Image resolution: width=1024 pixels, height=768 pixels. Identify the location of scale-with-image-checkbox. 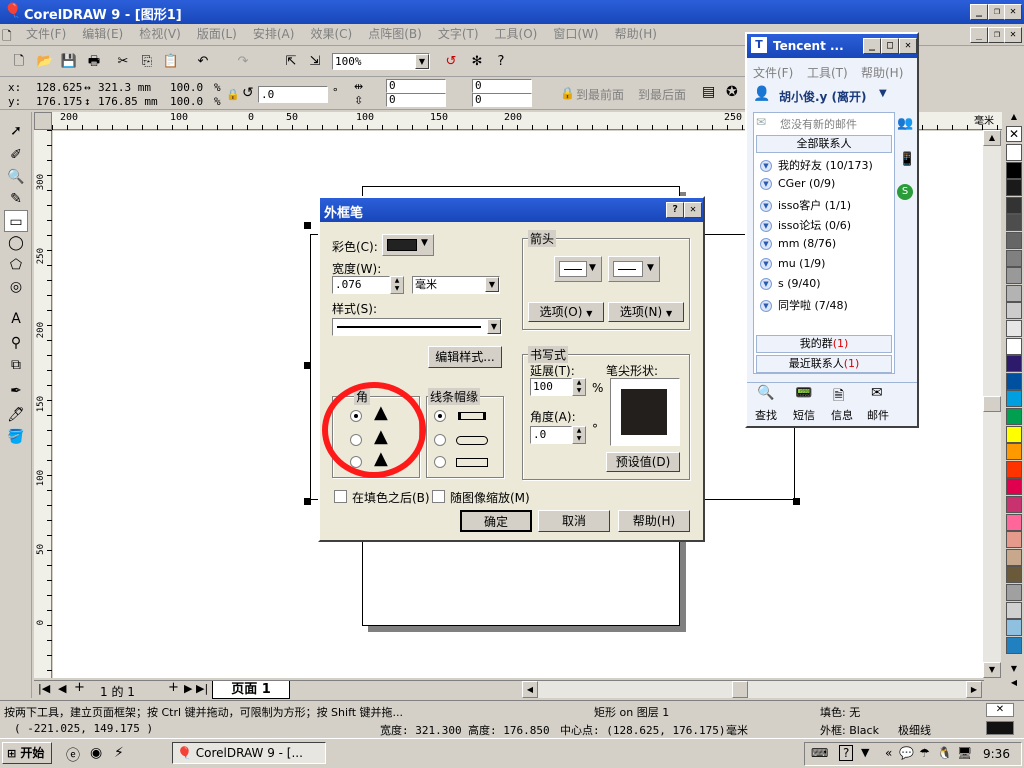
(438, 496).